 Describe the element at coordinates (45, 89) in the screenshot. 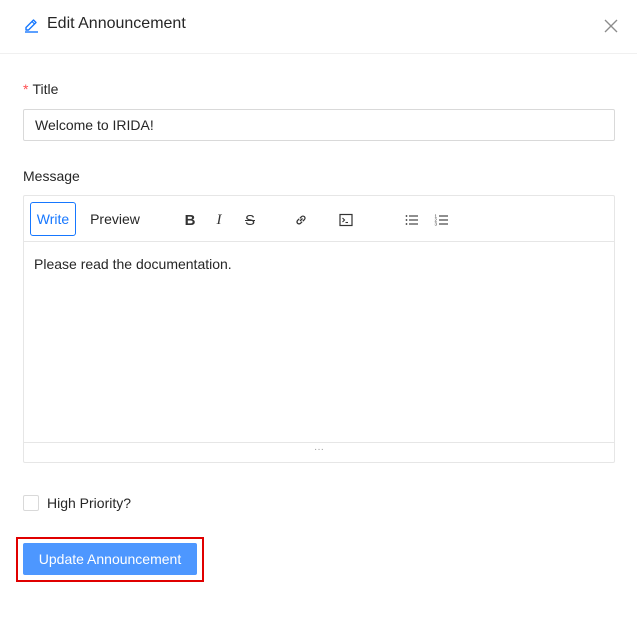

I see `title-label-text: Title` at that location.